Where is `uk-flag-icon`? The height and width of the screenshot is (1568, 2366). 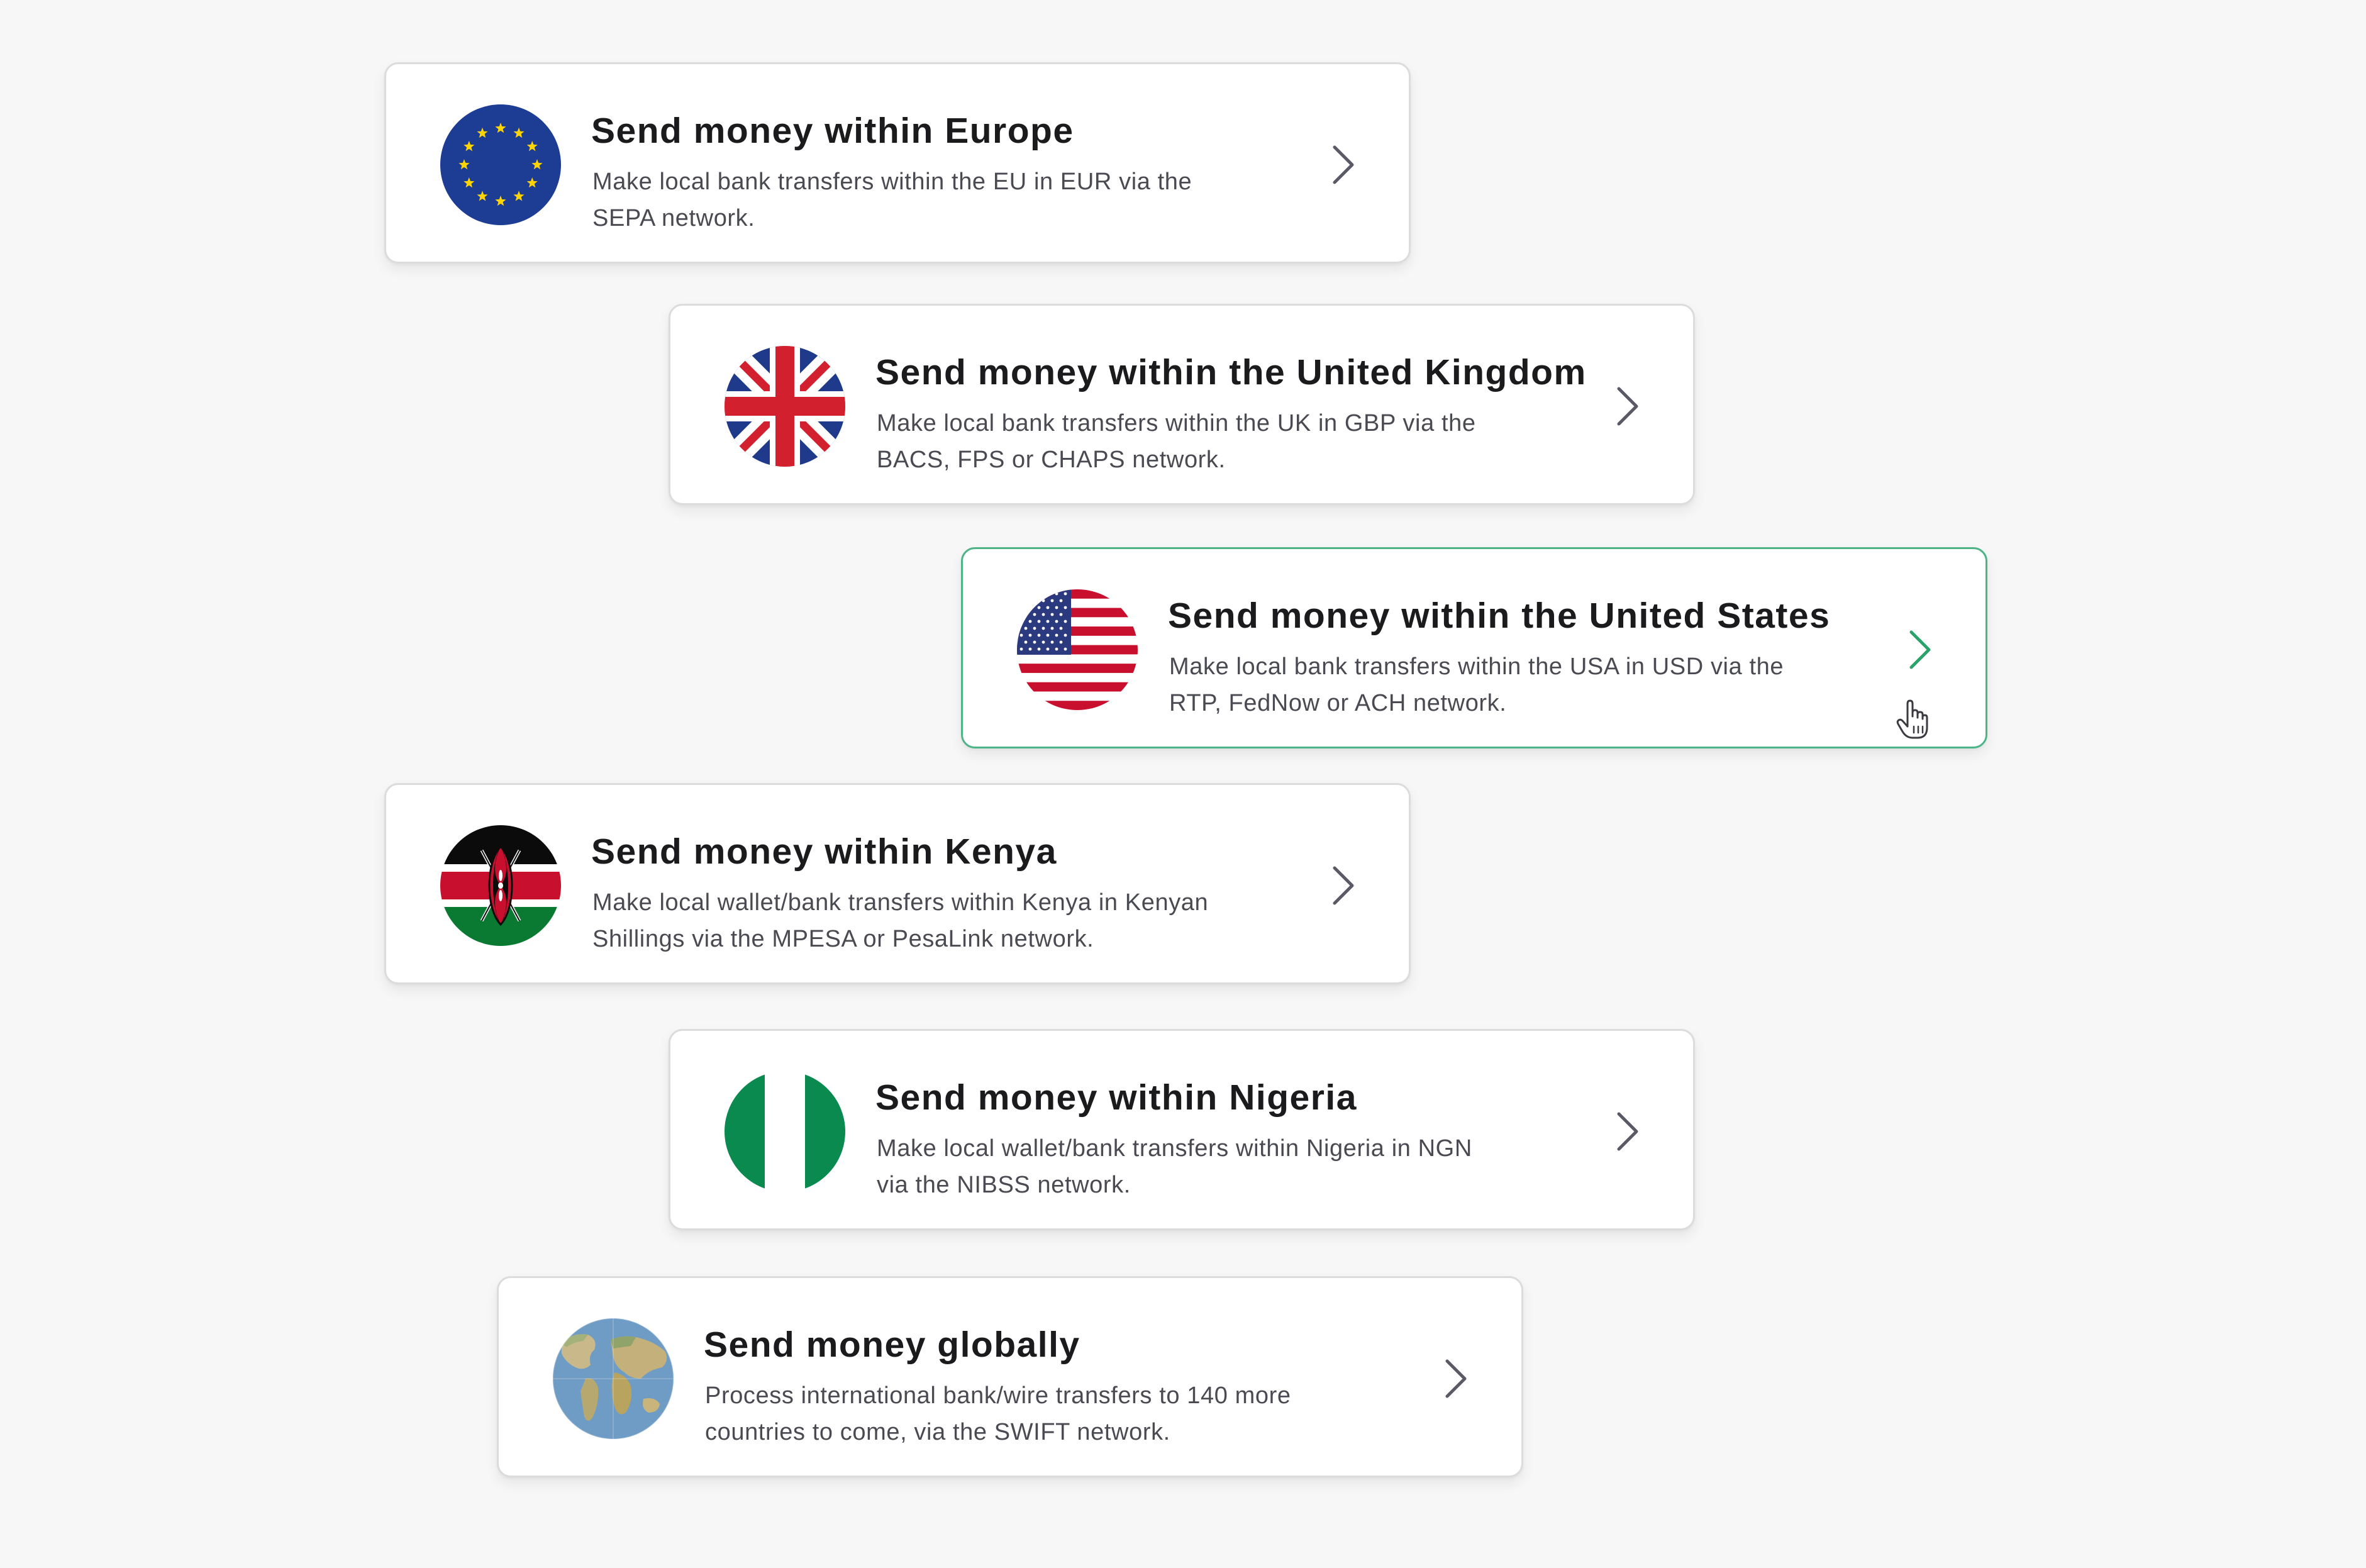
uk-flag-icon is located at coordinates (785, 406).